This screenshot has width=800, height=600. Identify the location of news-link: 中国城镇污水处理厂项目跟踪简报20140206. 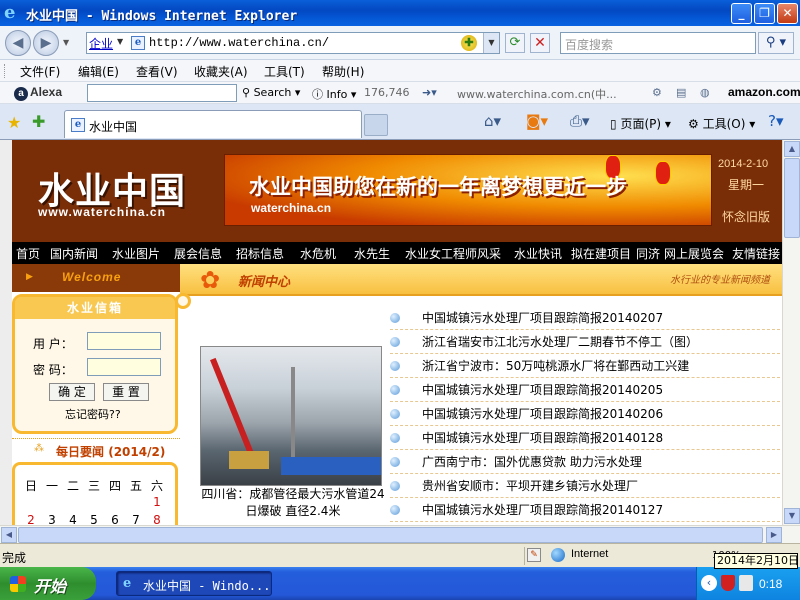
(542, 413).